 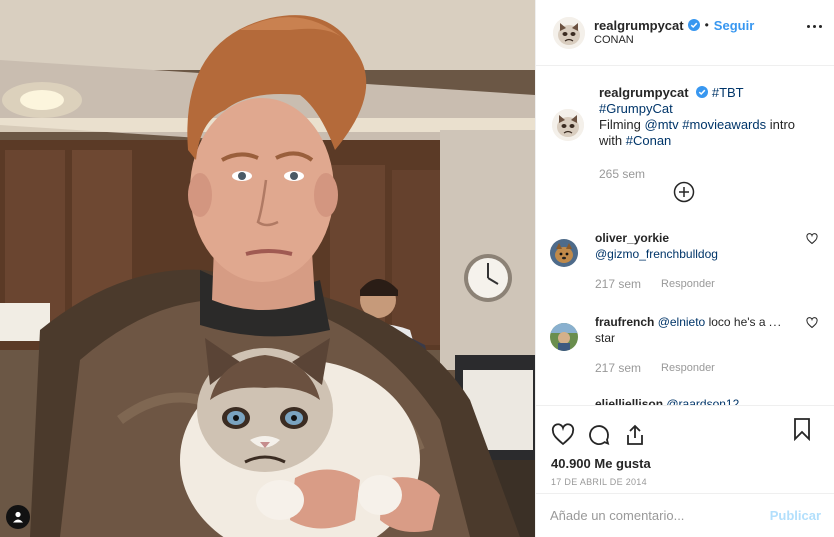 I want to click on comment-input, so click(x=660, y=515).